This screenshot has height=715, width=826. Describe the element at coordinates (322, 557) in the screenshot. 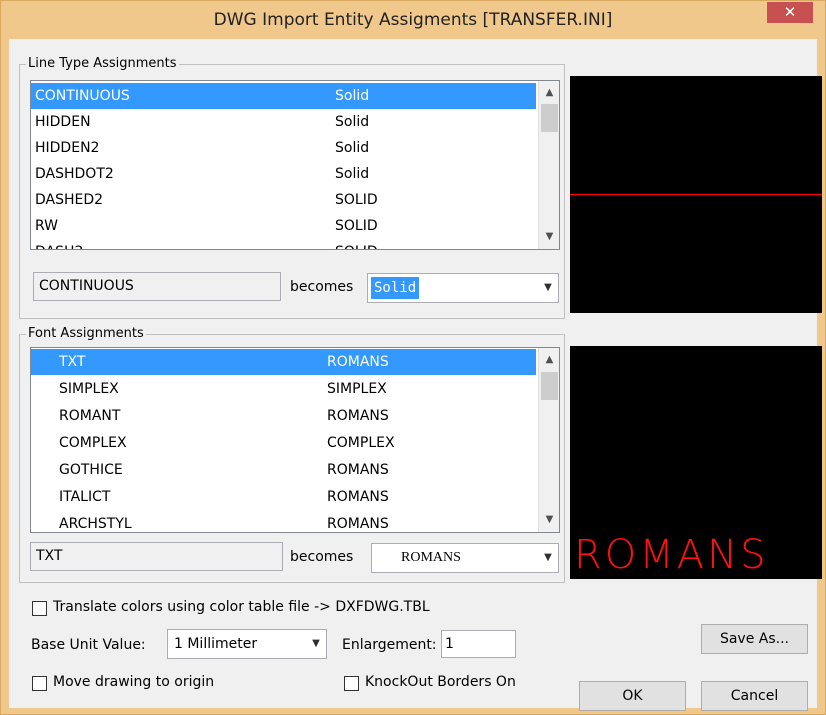

I see `font-becomes-label: becomes` at that location.